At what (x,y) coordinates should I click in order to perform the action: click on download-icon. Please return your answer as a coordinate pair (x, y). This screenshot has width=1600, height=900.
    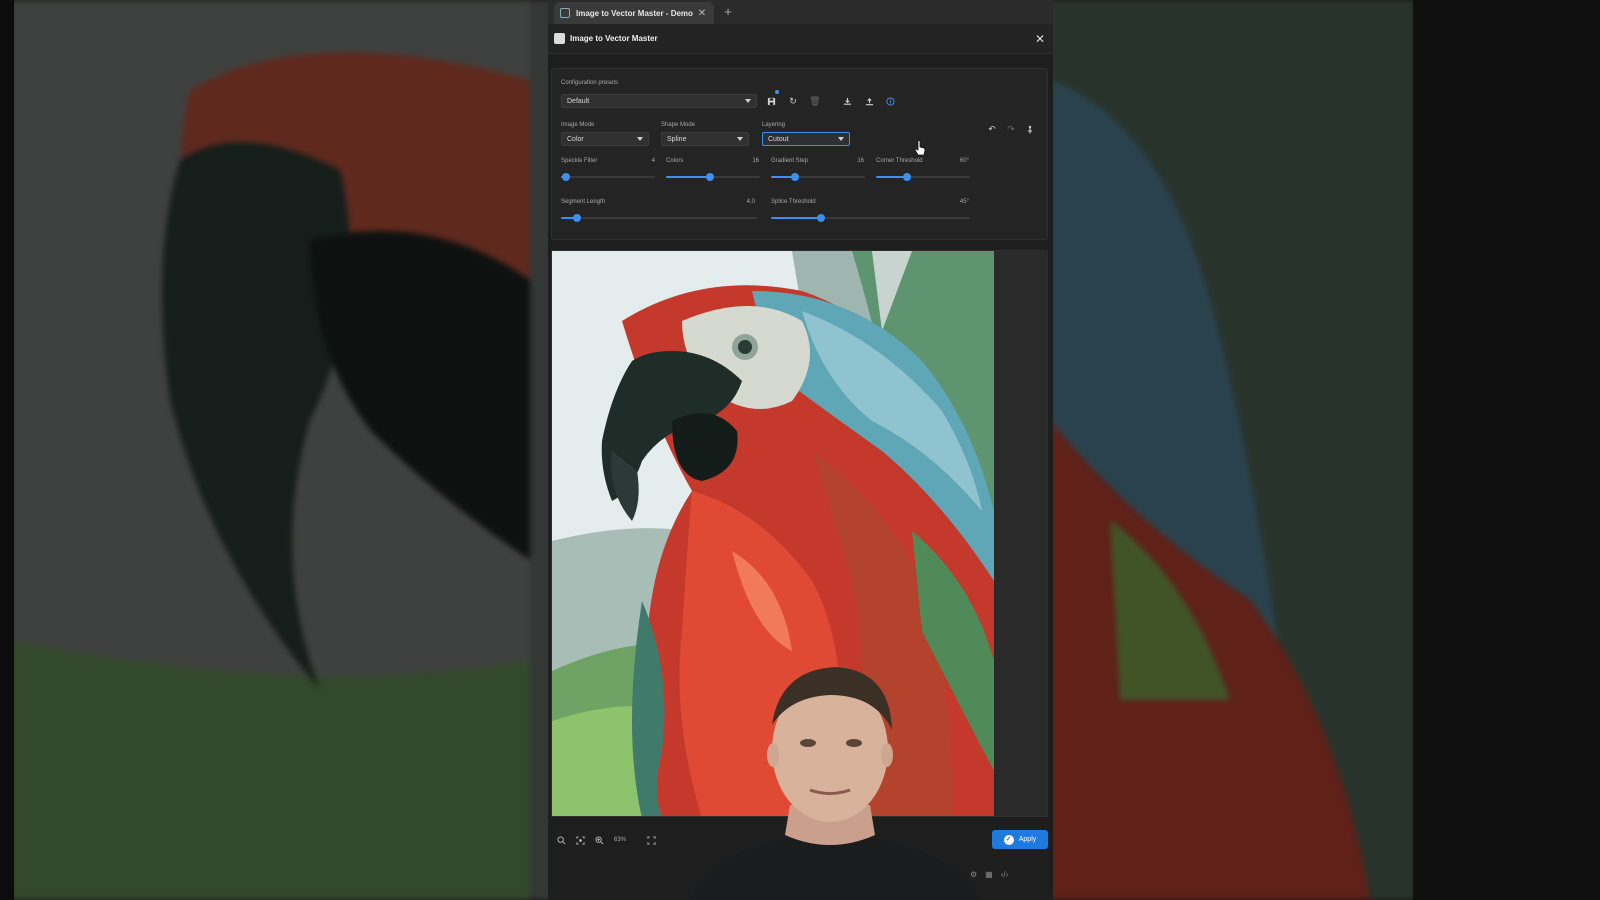
    Looking at the image, I should click on (847, 101).